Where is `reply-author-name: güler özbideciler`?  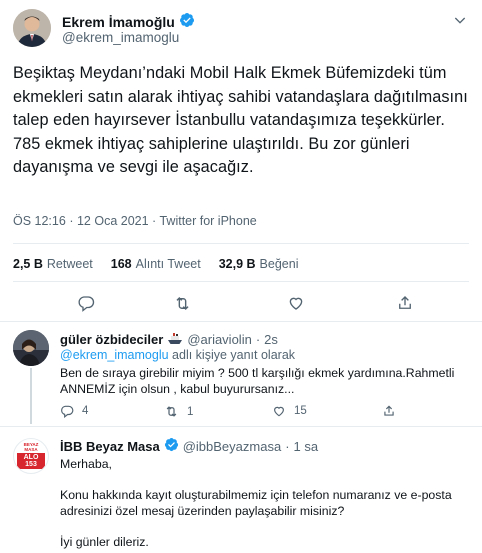
reply-author-name: güler özbideciler is located at coordinates (111, 339).